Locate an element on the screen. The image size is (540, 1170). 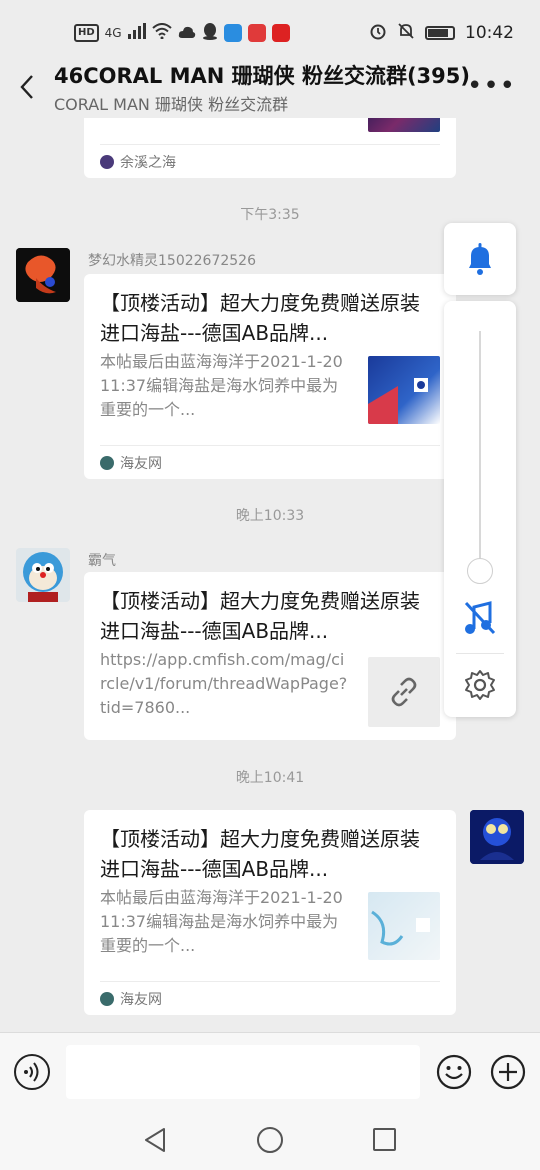
group-subtitle: CORAL MAN 珊瑚侠 粉丝交流群 is located at coordinates (171, 104).